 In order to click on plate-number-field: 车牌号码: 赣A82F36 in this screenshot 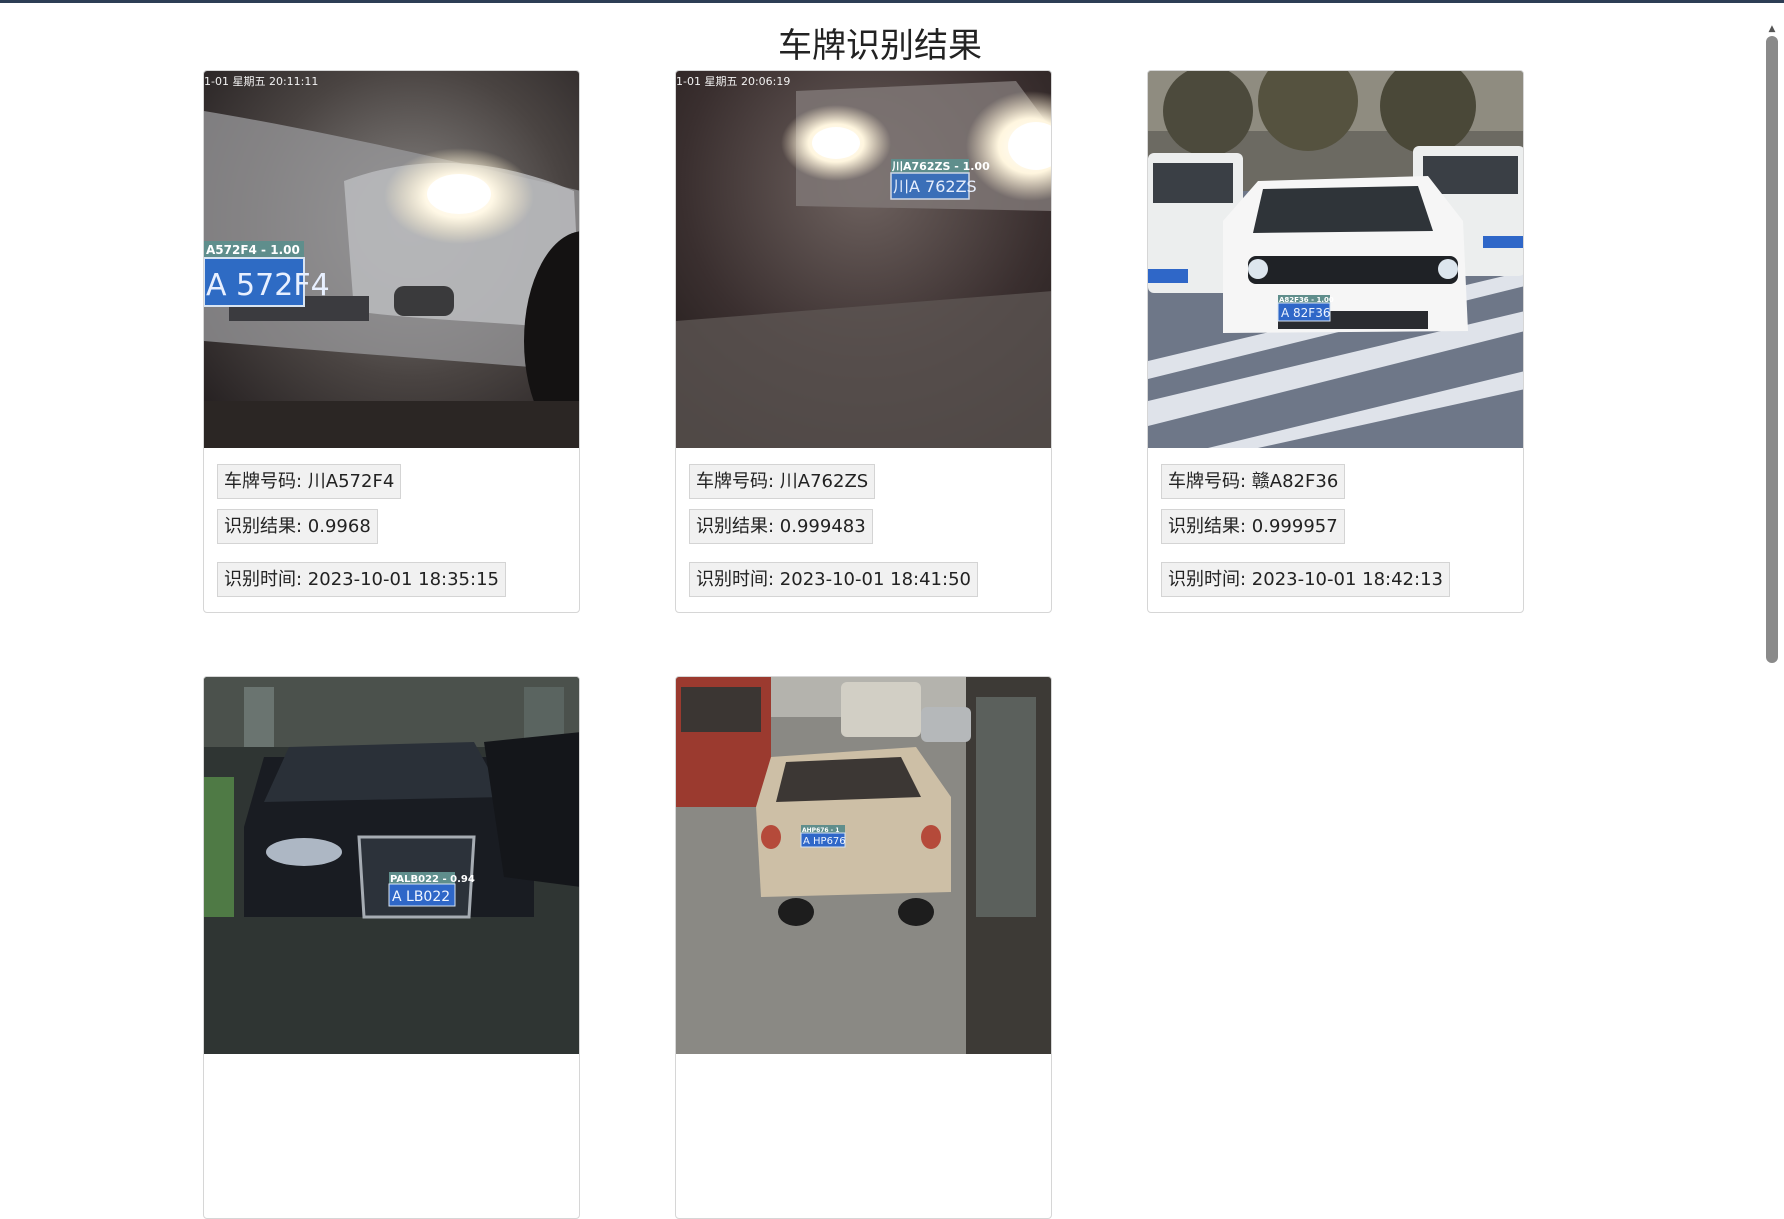, I will do `click(1253, 481)`.